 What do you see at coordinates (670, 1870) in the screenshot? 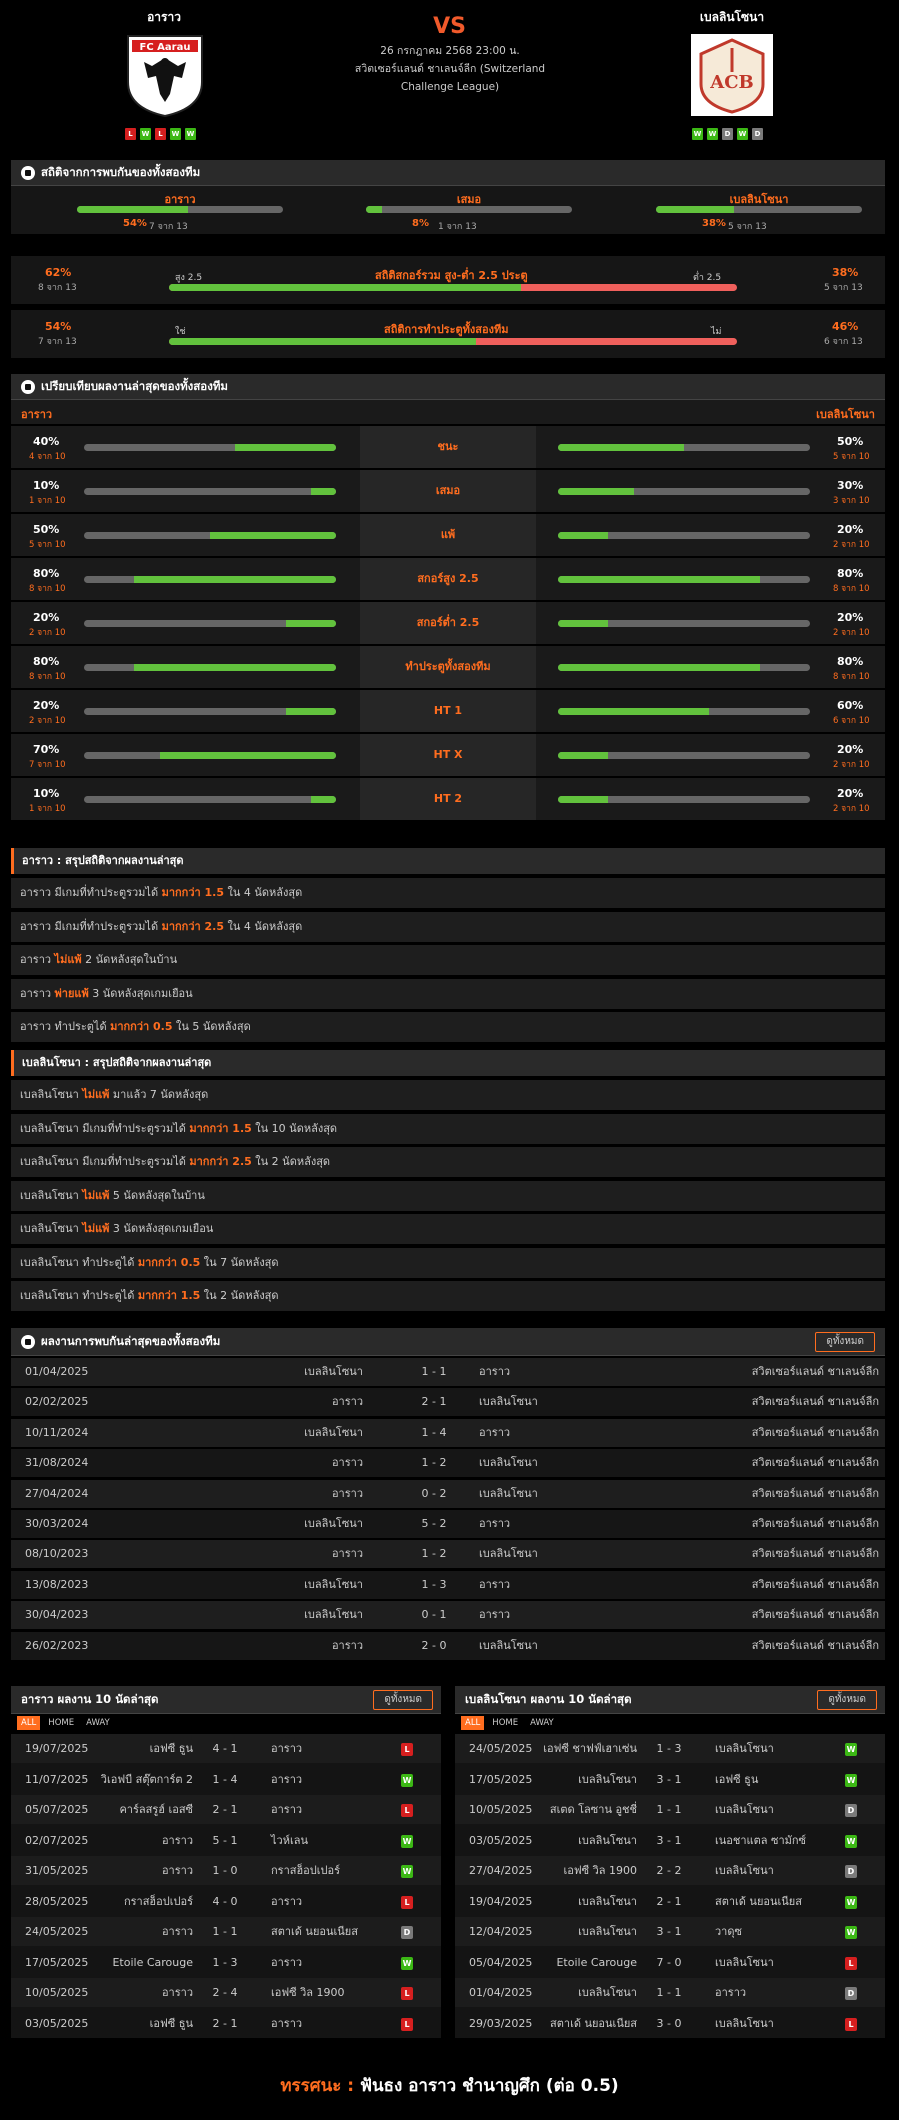
I see `last10-row: 27/04/2025 เอฟซี วิล 1900 2 - 2 เบลลินโซนา D` at bounding box center [670, 1870].